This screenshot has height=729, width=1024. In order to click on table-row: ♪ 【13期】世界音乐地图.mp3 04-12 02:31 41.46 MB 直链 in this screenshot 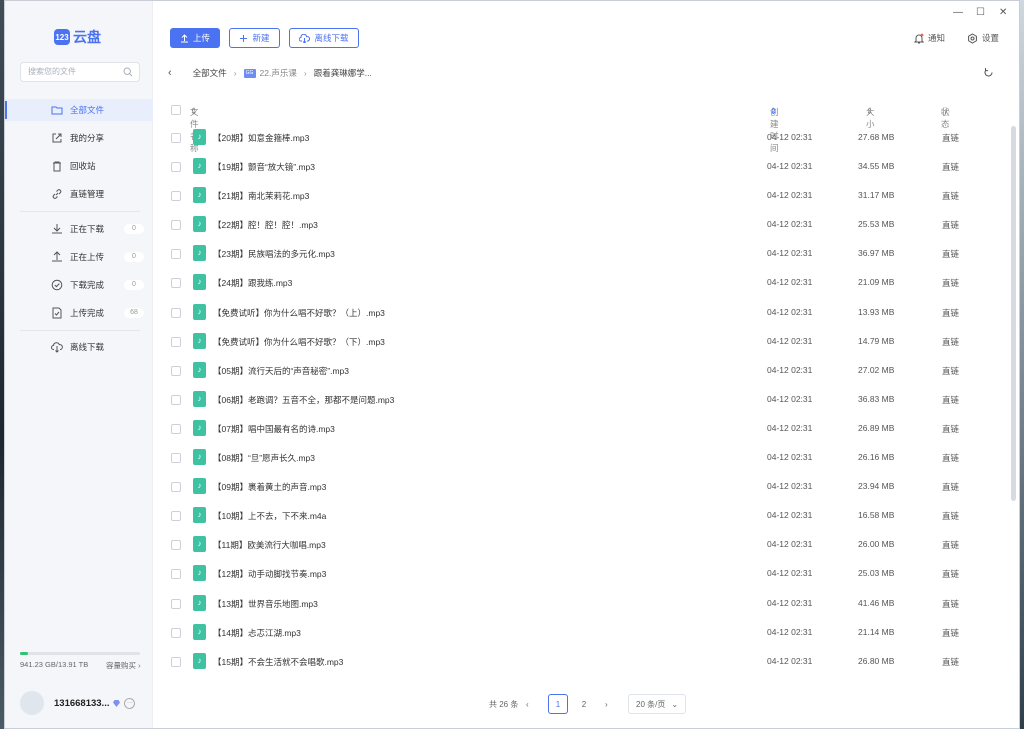, I will do `click(585, 603)`.